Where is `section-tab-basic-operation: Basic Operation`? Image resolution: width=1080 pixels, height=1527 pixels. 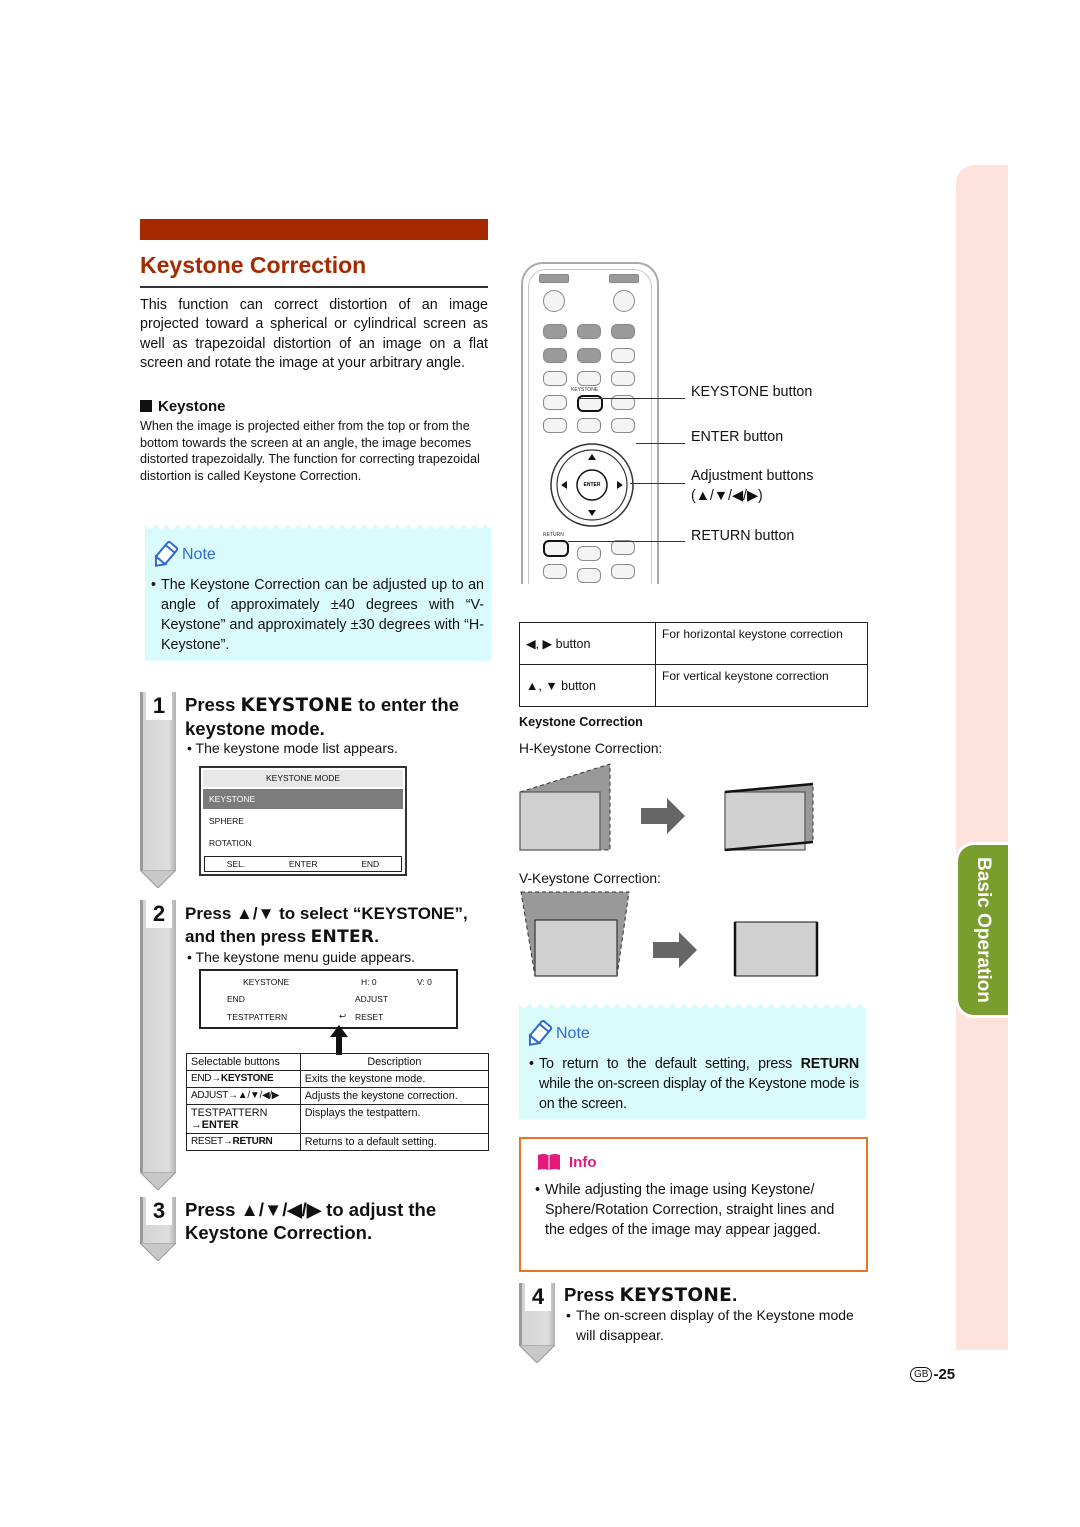 section-tab-basic-operation: Basic Operation is located at coordinates (983, 930).